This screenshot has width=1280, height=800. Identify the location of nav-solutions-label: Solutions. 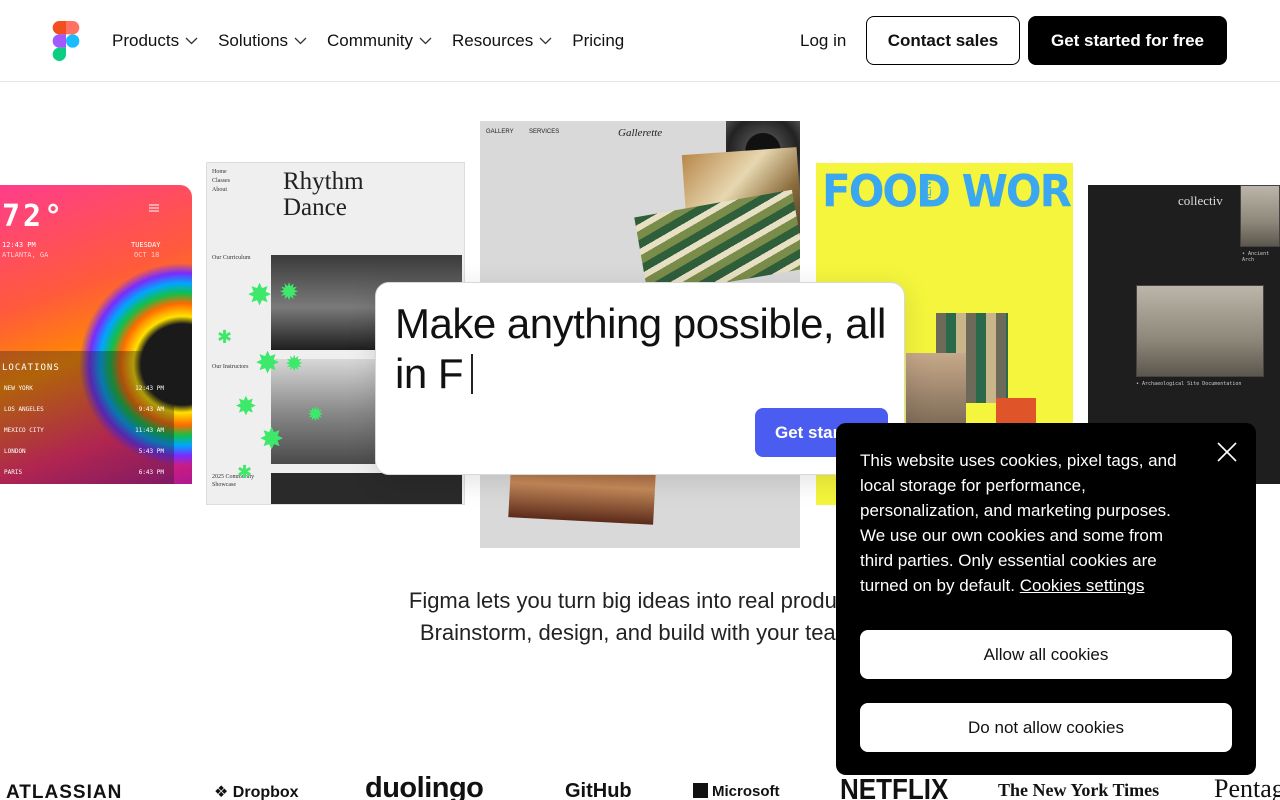
(253, 40).